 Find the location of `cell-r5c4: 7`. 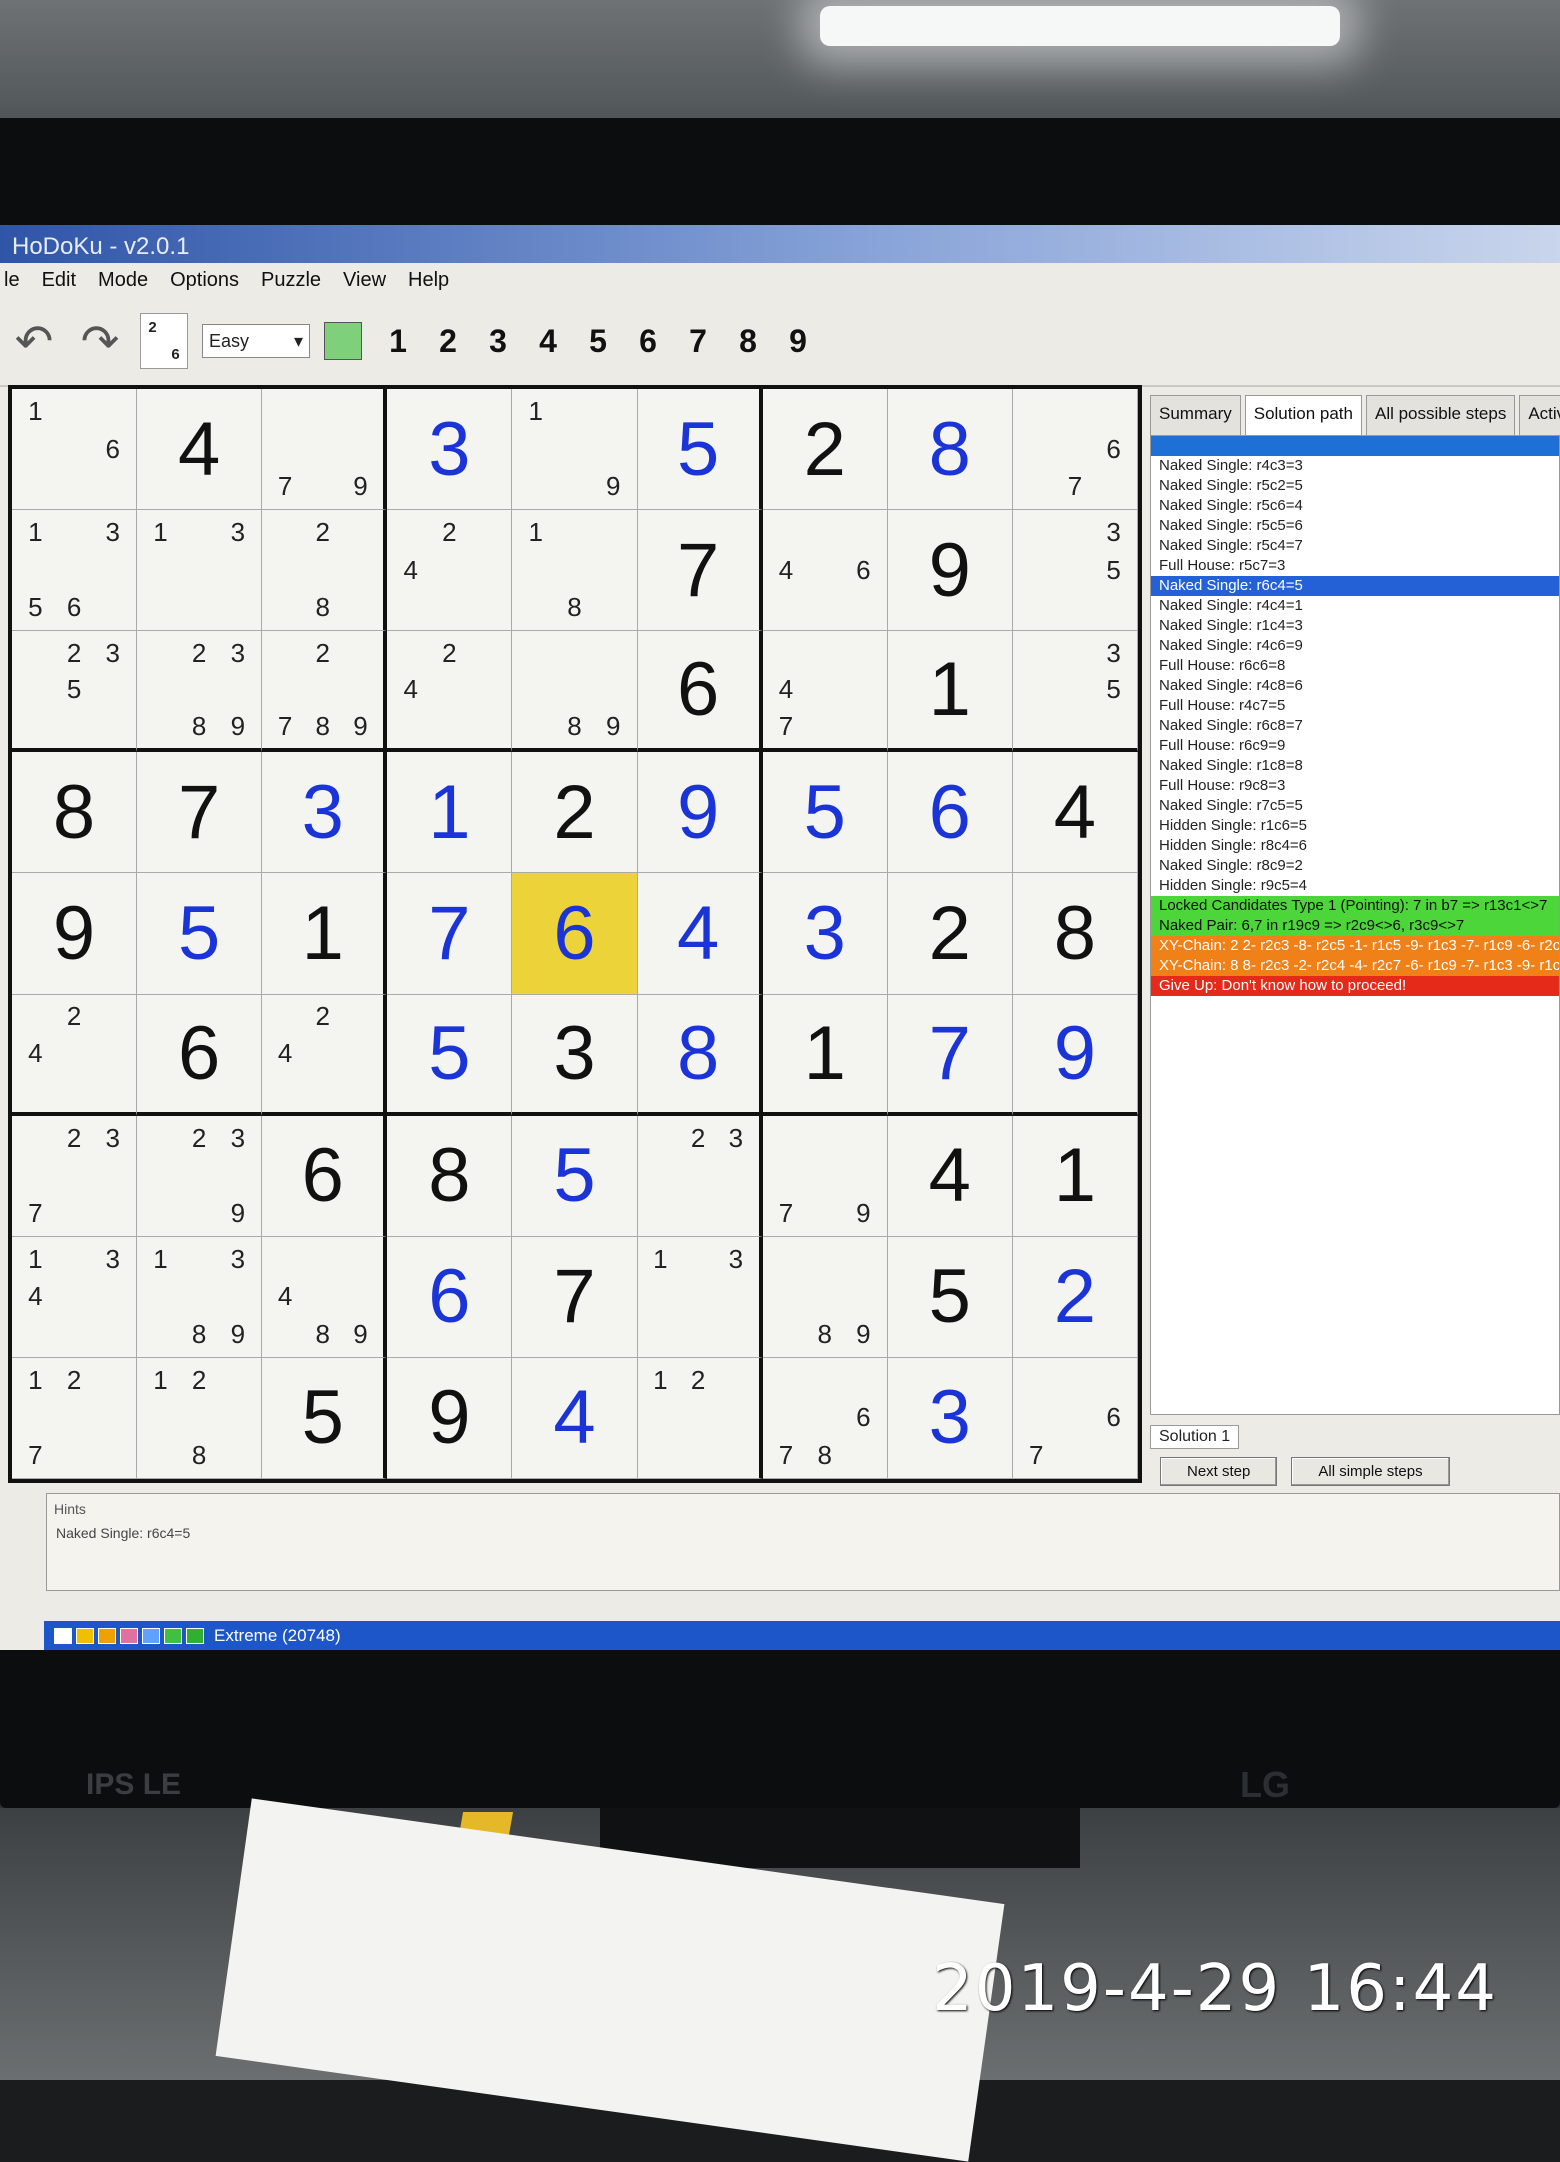

cell-r5c4: 7 is located at coordinates (450, 934).